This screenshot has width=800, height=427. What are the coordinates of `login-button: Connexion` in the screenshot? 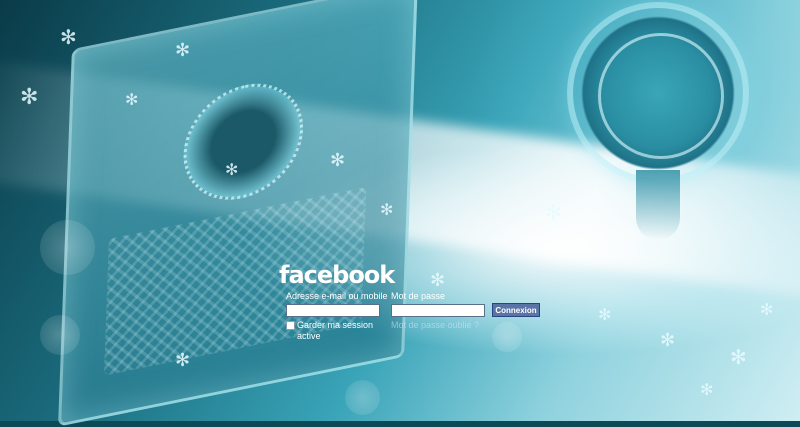 It's located at (516, 310).